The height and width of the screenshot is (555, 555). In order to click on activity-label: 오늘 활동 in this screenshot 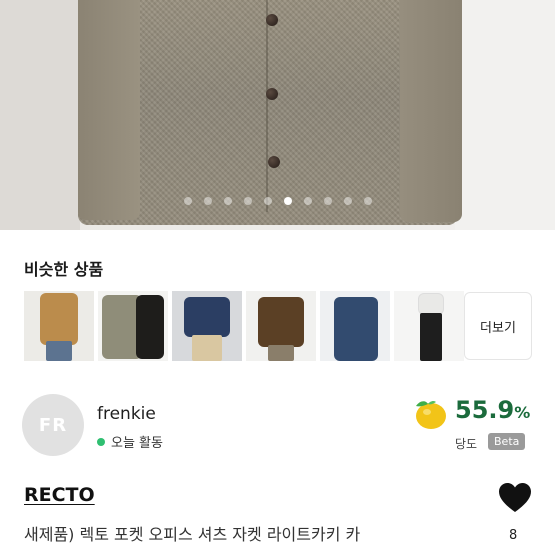, I will do `click(137, 443)`.